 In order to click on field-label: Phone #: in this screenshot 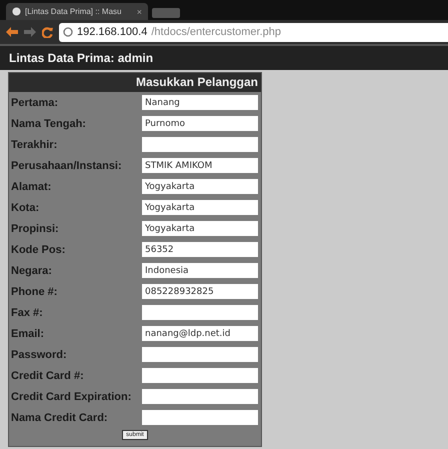, I will do `click(34, 292)`.